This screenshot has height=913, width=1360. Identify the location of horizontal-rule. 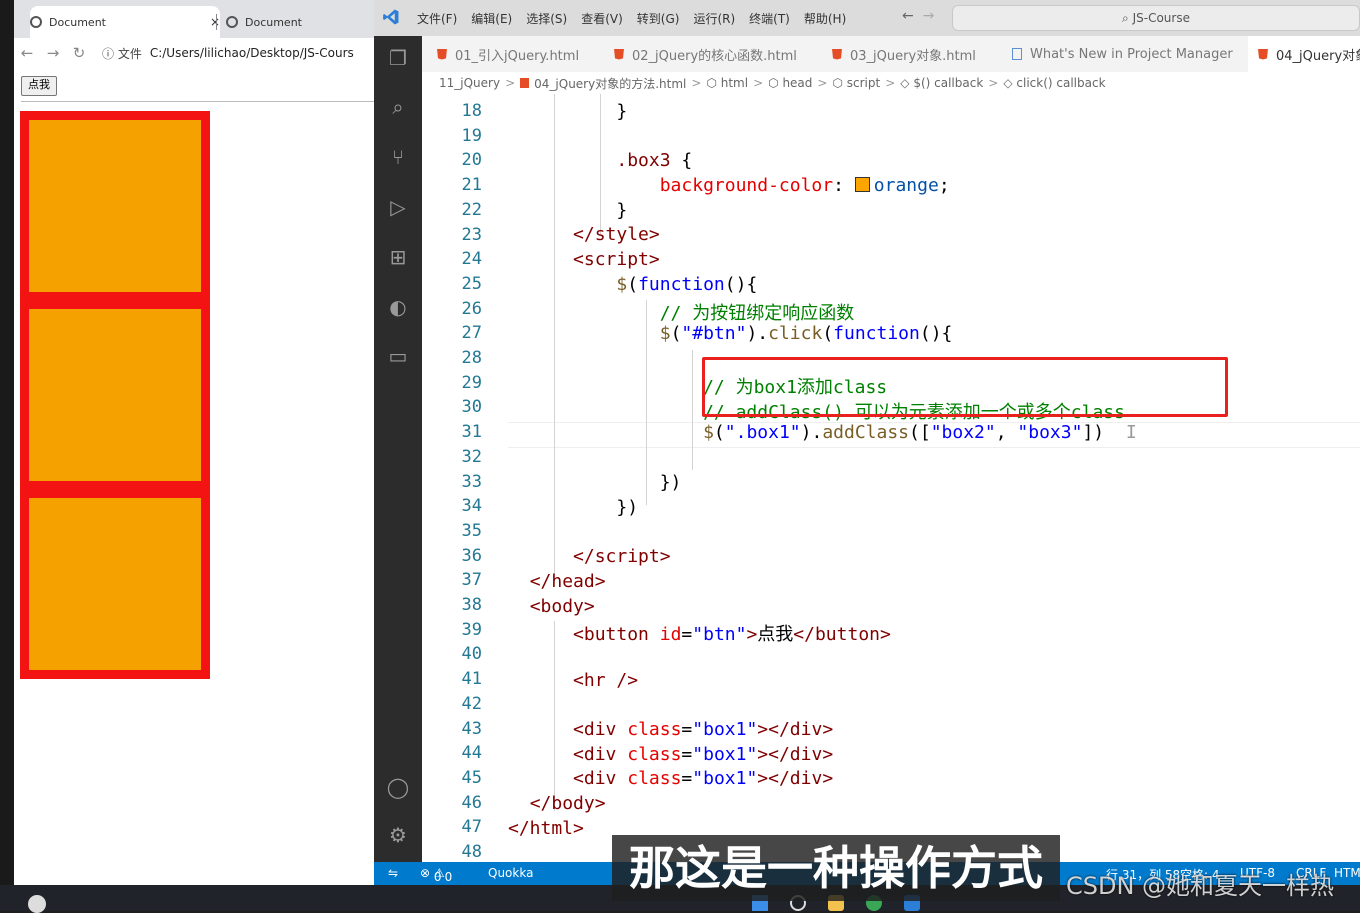
(197, 101).